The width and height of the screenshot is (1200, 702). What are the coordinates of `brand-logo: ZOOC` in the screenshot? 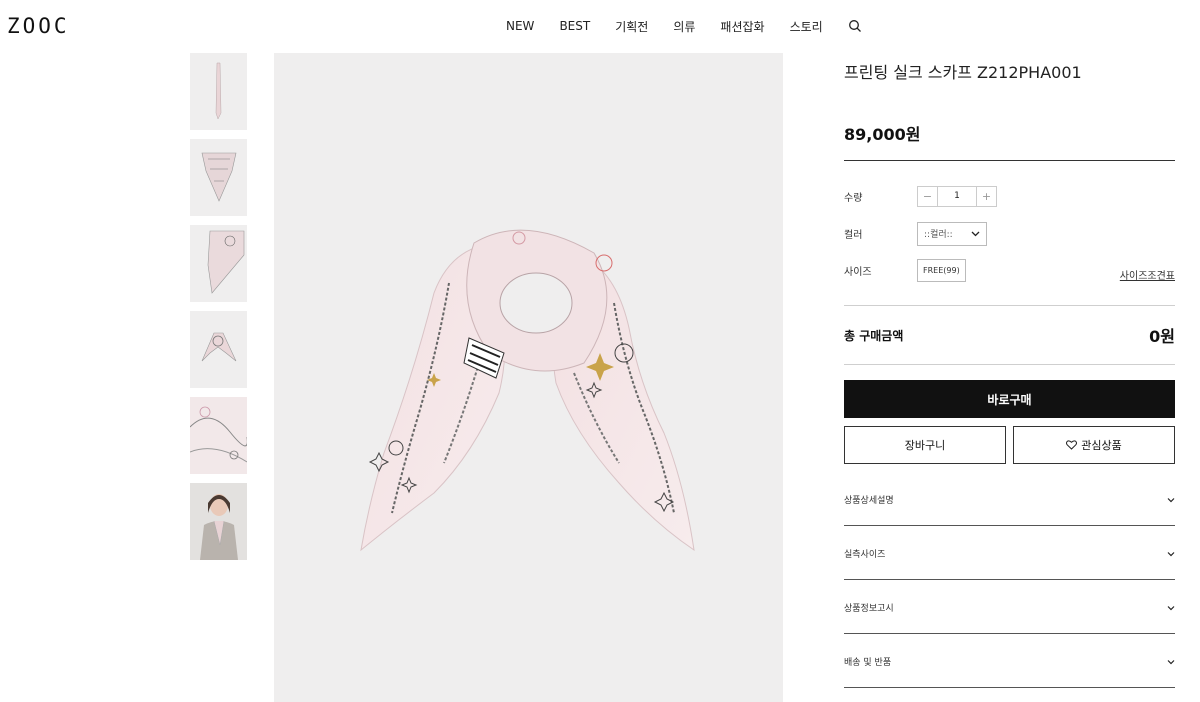 It's located at (38, 26).